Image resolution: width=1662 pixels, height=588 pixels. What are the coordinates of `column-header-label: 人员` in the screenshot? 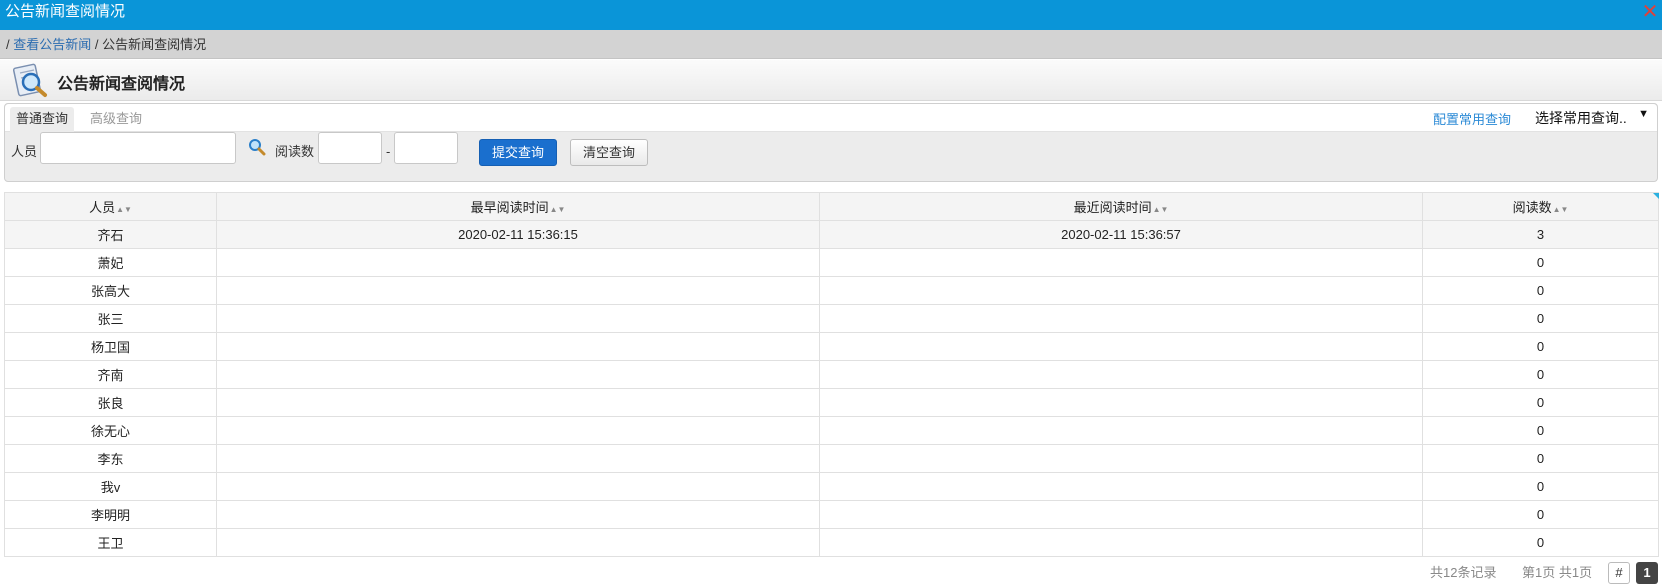 It's located at (102, 207).